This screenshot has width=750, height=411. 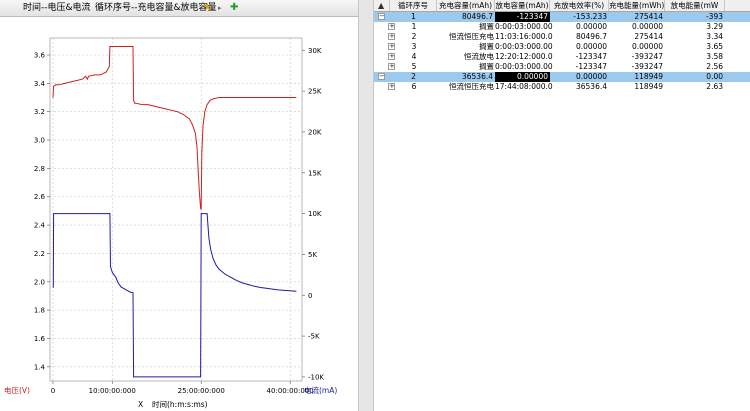 I want to click on step-voltage-cell: 2.63, so click(x=714, y=86).